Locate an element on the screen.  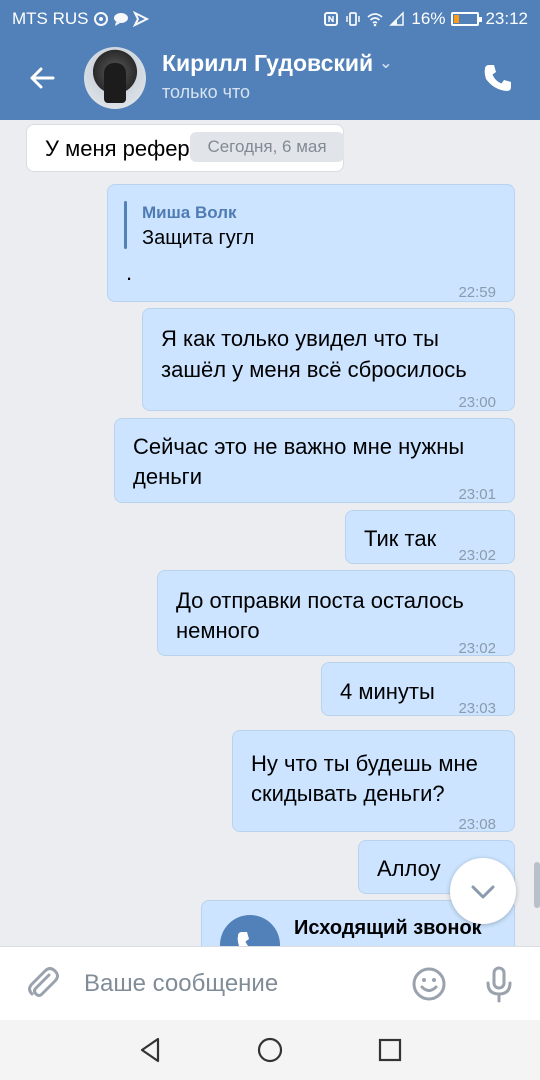
message-time: 23:03 is located at coordinates (477, 708).